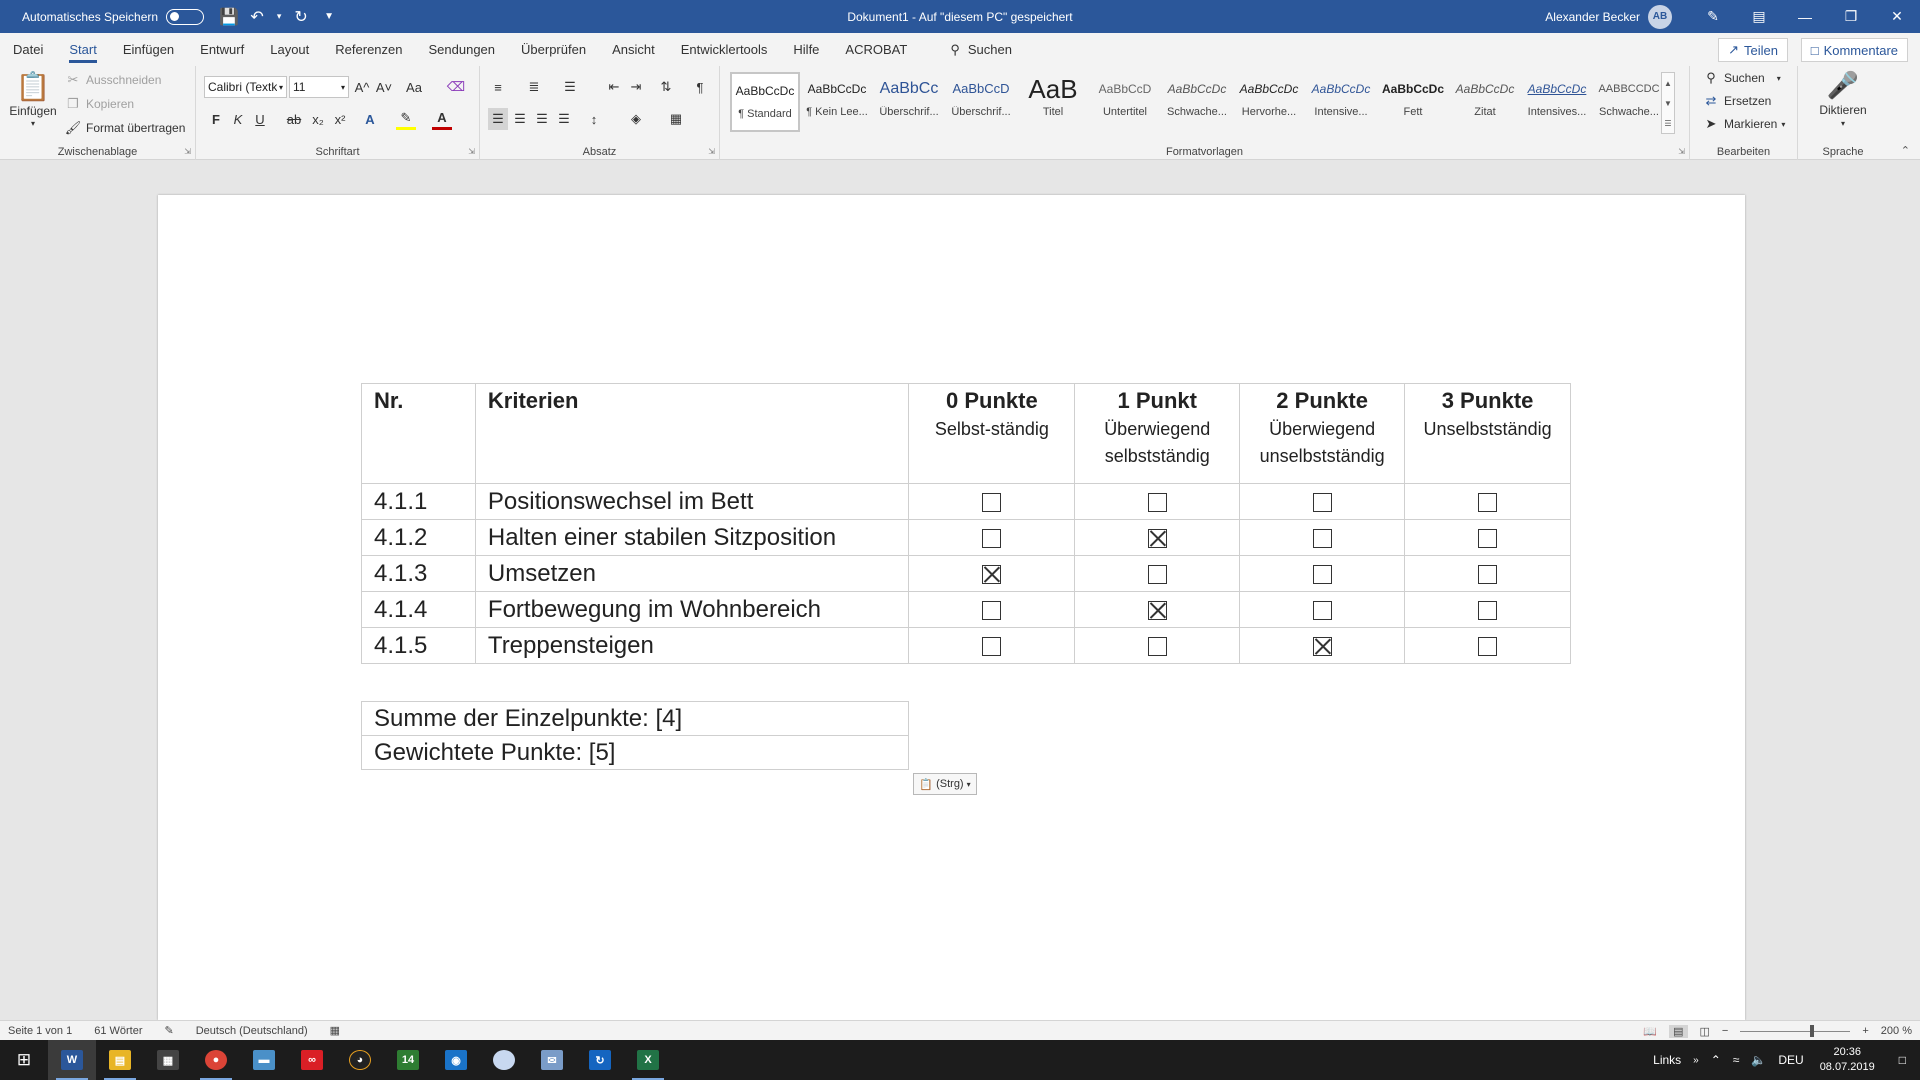  Describe the element at coordinates (553, 49) in the screenshot. I see `tab-ueberpruefen: Überprüfen` at that location.